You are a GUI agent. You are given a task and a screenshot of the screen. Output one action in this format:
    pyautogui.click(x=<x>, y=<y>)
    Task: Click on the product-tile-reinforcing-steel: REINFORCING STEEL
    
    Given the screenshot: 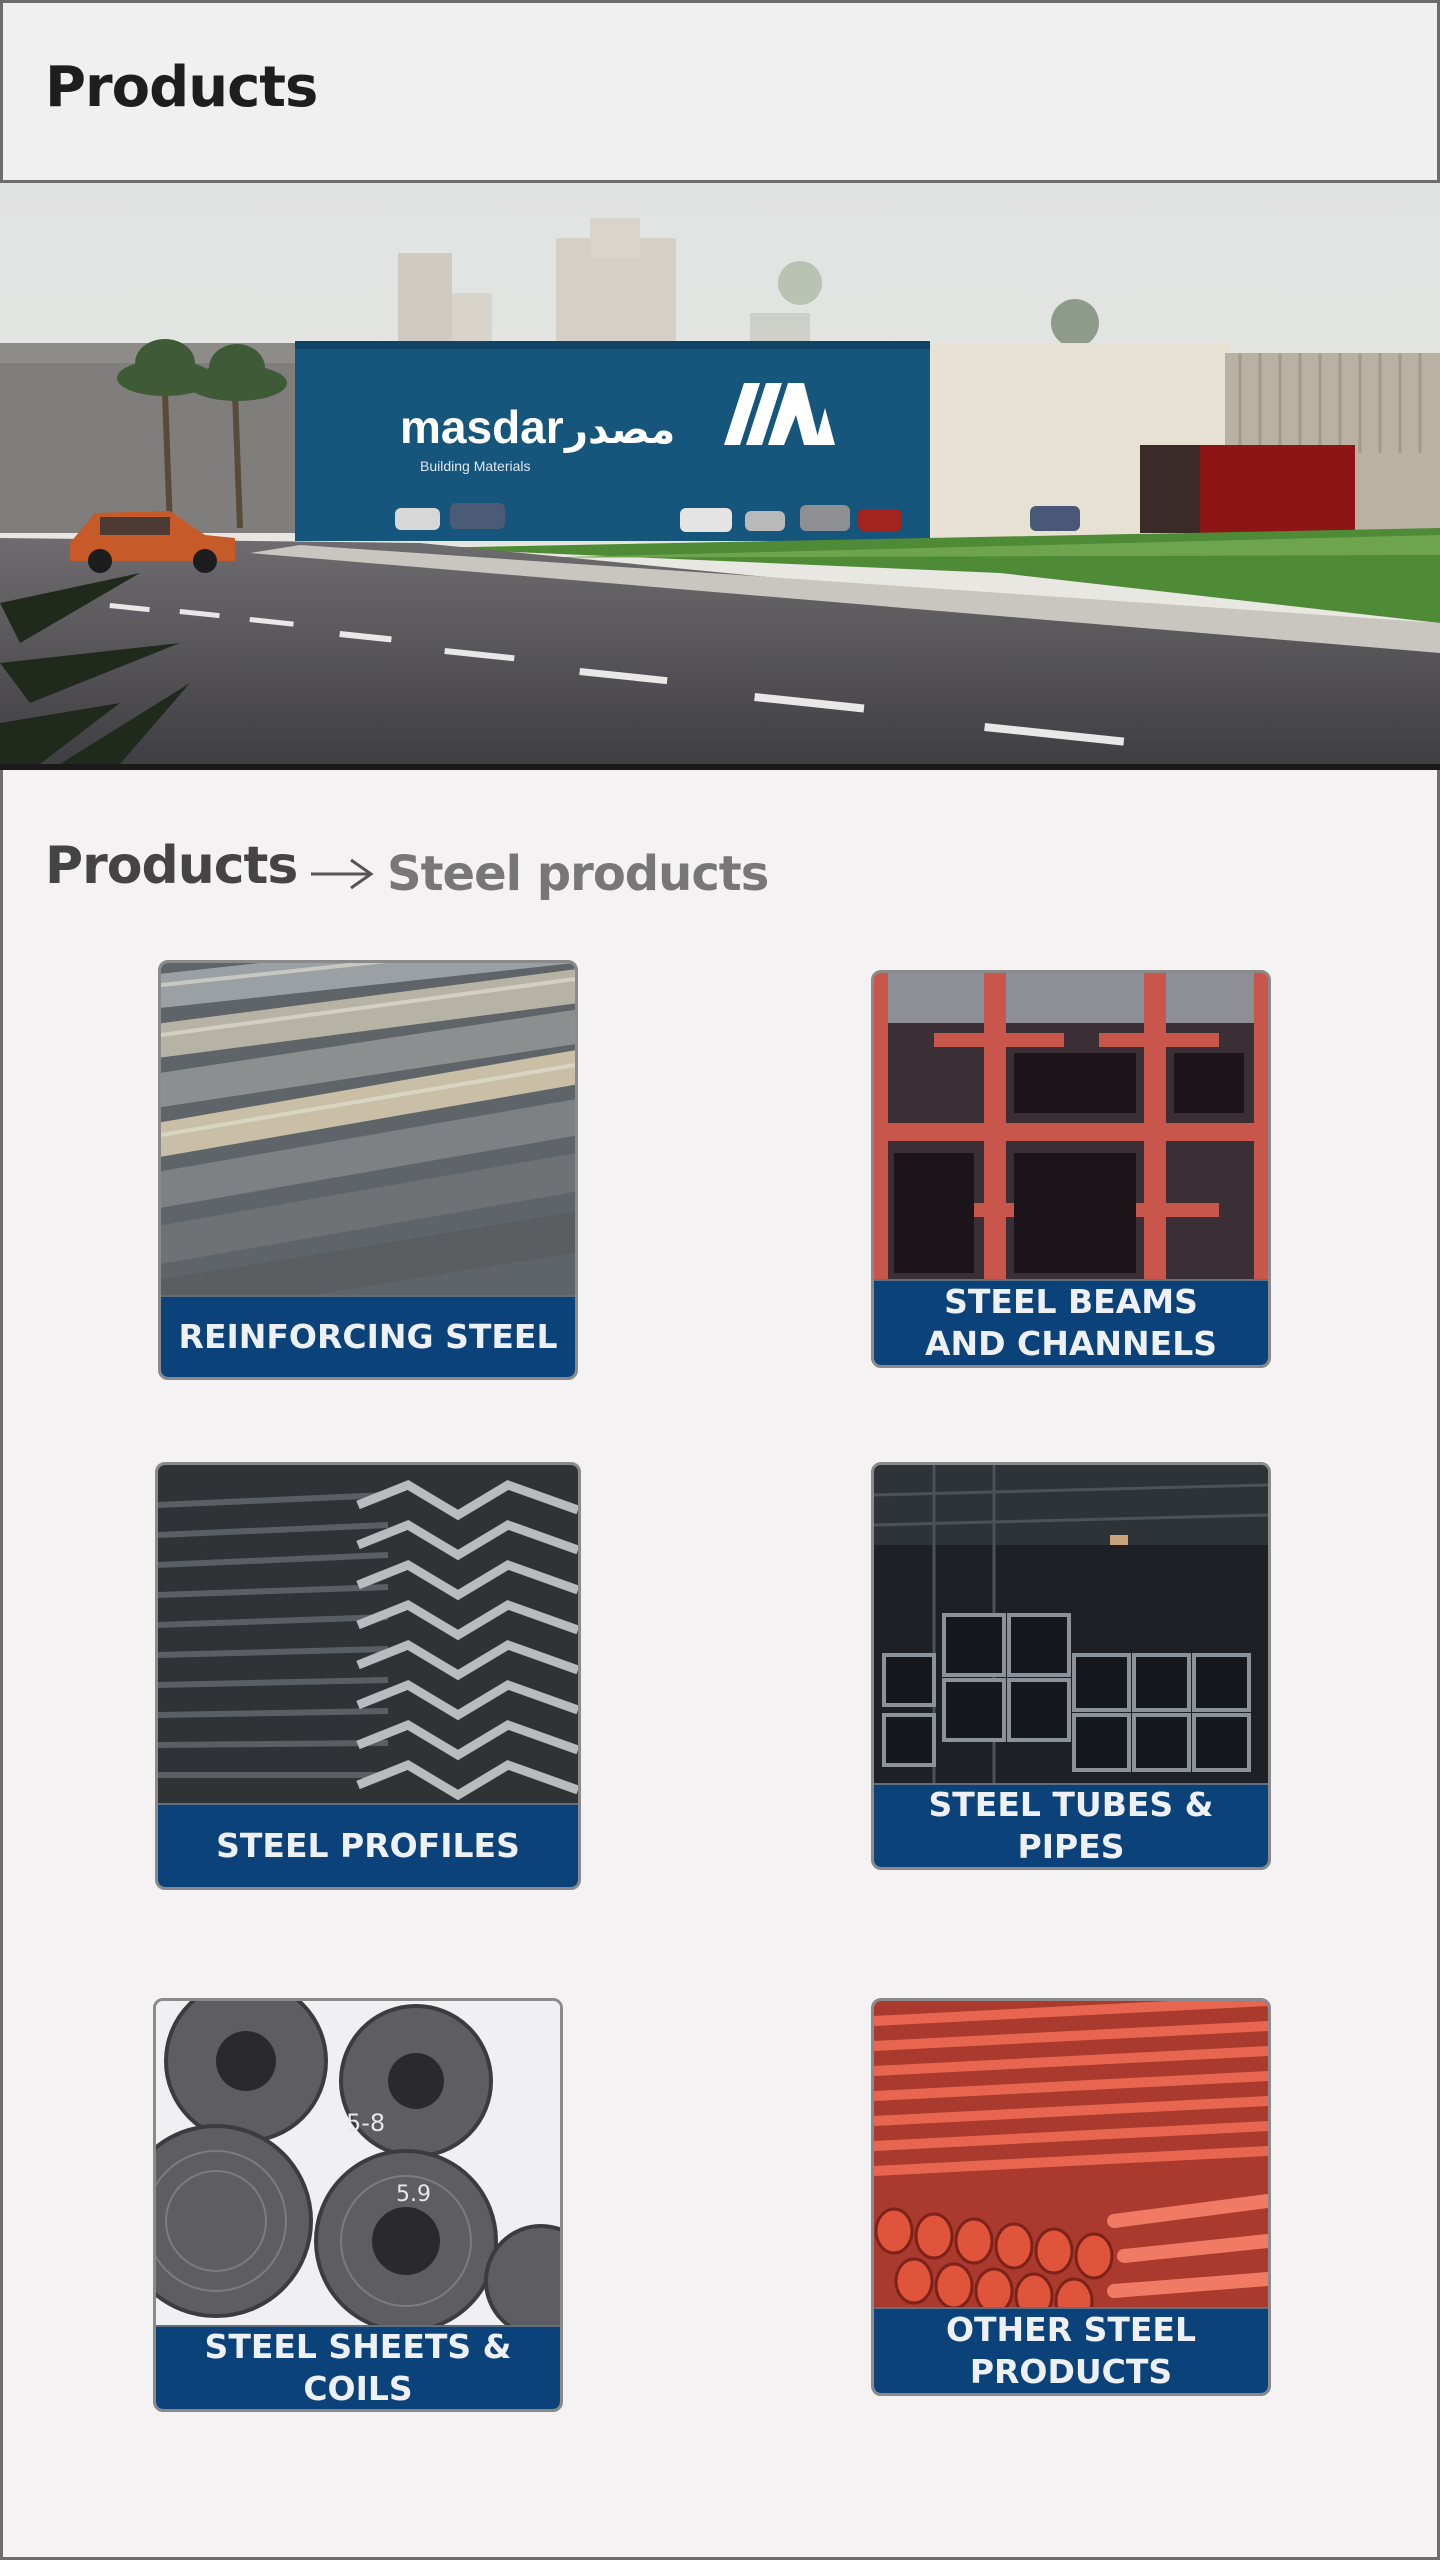 What is the action you would take?
    pyautogui.click(x=368, y=1170)
    